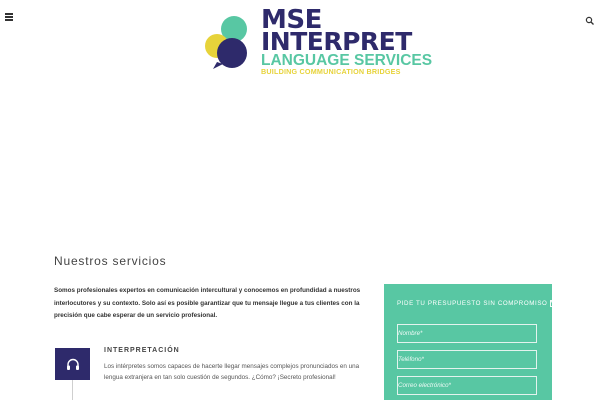  I want to click on quote-form-title-text: PIDE TU PRESUPUESTO SIN COMPROMISO, so click(472, 303).